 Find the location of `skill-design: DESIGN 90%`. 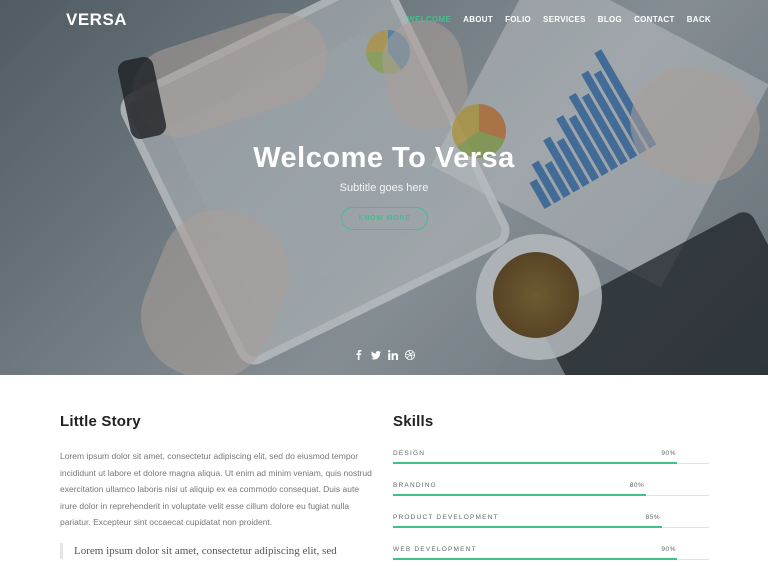

skill-design: DESIGN 90% is located at coordinates (551, 460).